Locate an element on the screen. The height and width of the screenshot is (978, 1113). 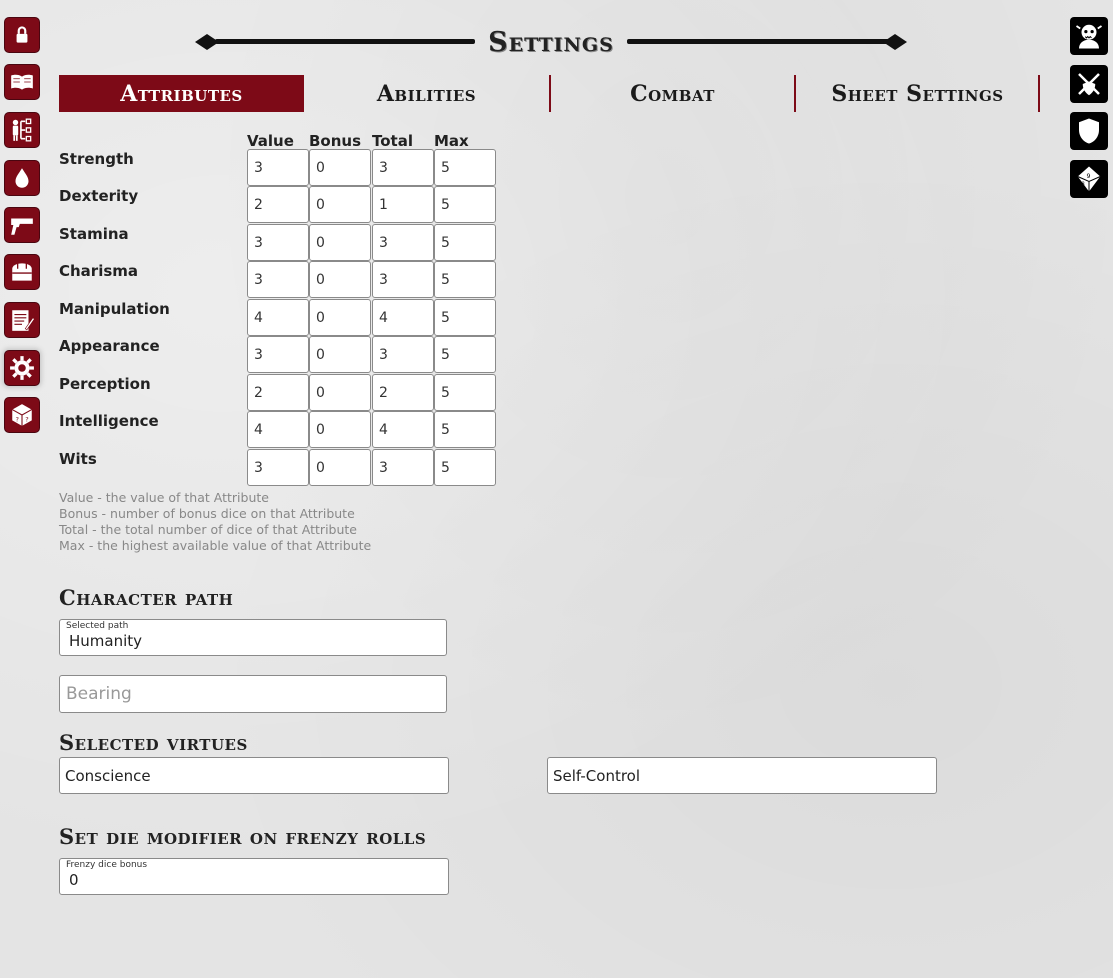
dexterity-value-input is located at coordinates (278, 204).